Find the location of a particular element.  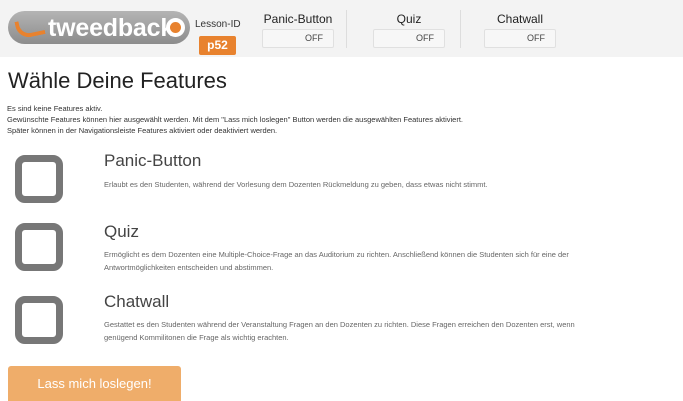

tweedback-logo: tweedback is located at coordinates (99, 27).